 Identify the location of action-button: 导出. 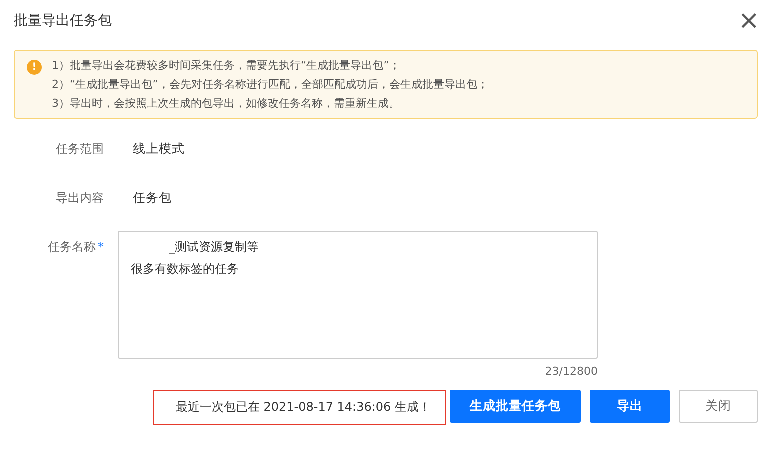
(630, 406).